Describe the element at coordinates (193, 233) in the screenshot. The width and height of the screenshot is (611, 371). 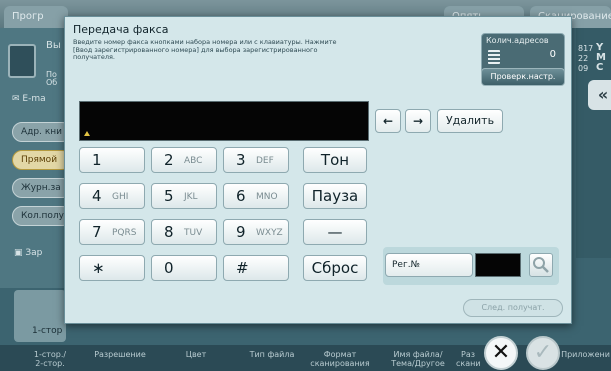
I see `key-letters: TUV` at that location.